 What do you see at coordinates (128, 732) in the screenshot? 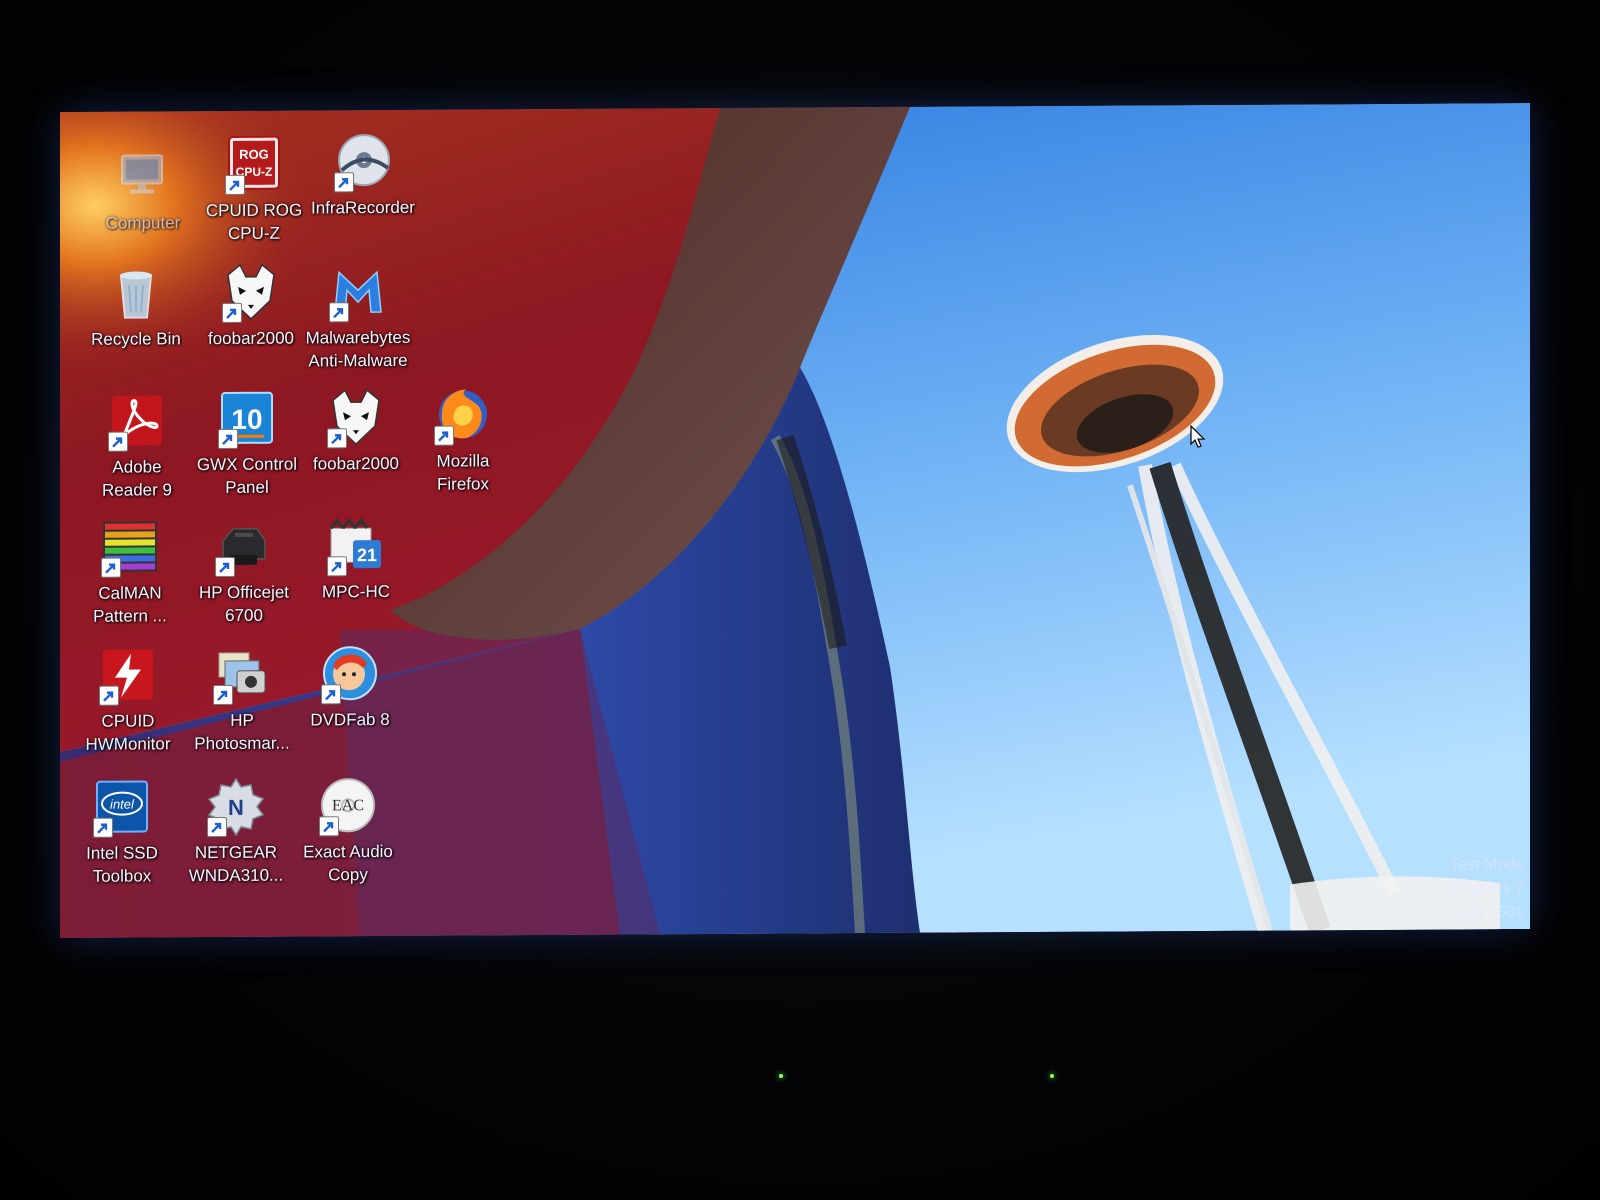
I see `desktop-icon-label: CPUID HWMonitor` at bounding box center [128, 732].